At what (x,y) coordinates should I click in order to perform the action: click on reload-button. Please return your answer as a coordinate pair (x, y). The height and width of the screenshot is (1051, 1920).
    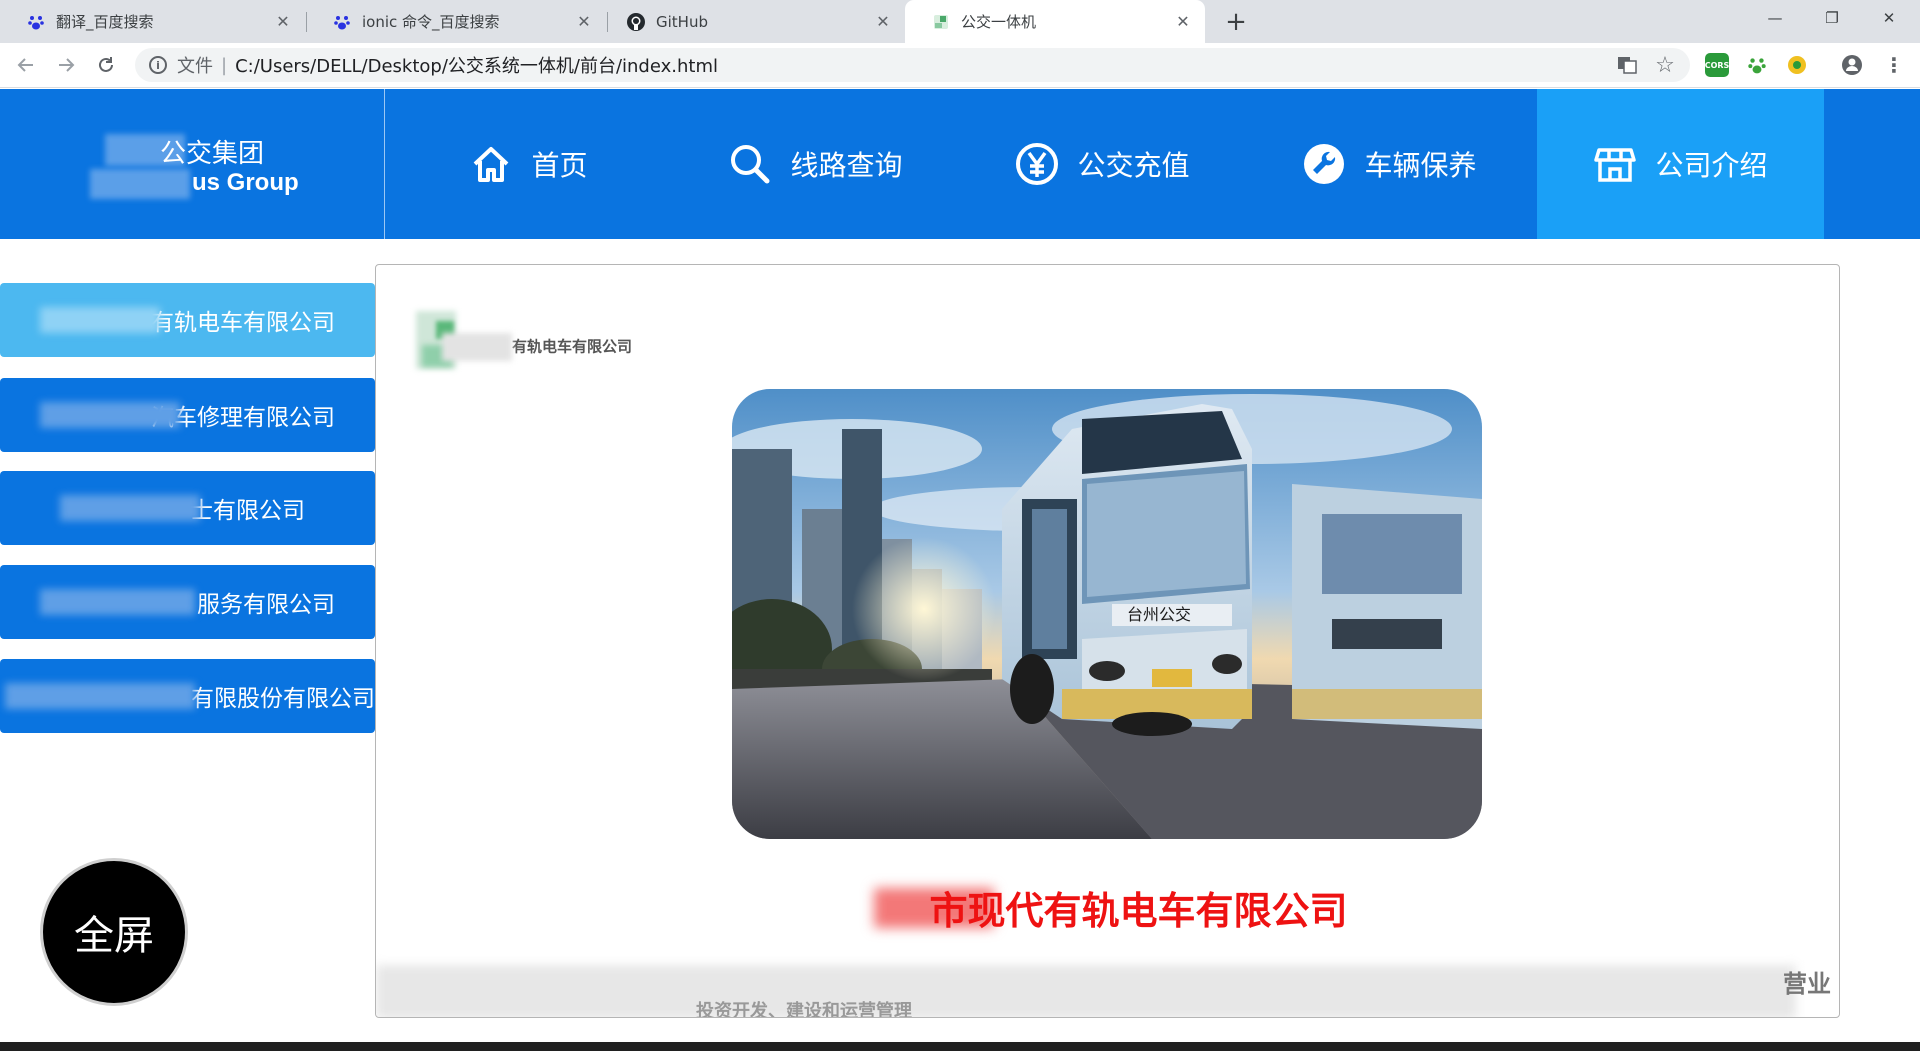
    Looking at the image, I should click on (106, 65).